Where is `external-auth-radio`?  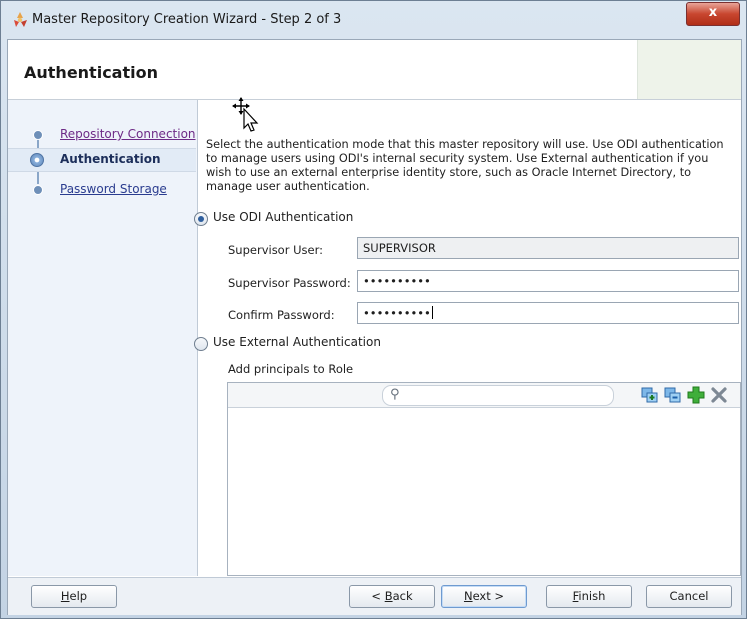 external-auth-radio is located at coordinates (201, 344).